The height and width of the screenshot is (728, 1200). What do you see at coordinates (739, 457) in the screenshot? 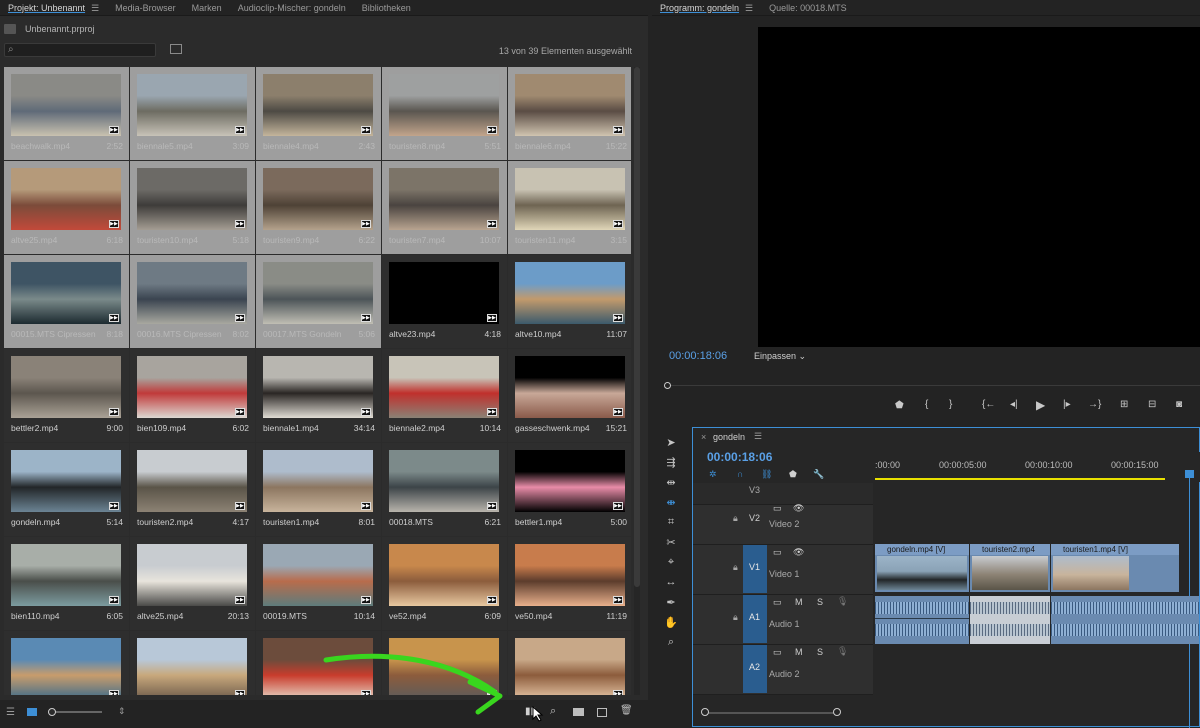
I see `timeline-timecode: 00:00:18:06` at bounding box center [739, 457].